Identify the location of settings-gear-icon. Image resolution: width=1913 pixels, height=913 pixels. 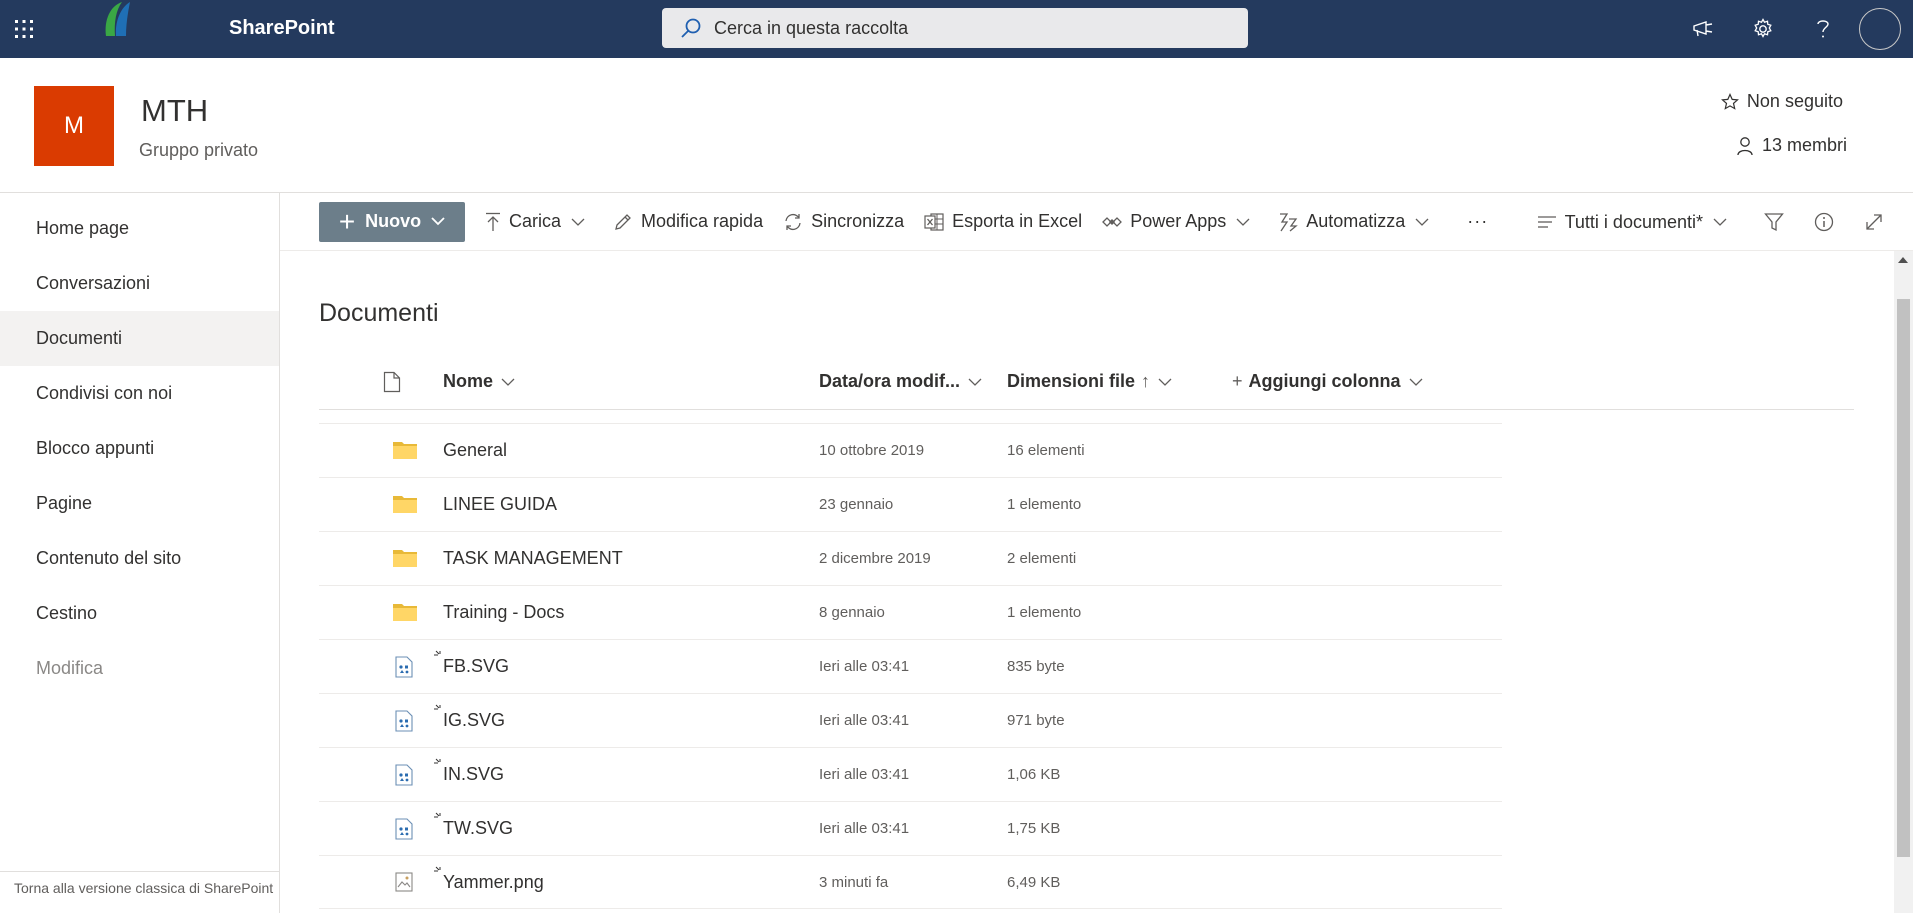
(1763, 29).